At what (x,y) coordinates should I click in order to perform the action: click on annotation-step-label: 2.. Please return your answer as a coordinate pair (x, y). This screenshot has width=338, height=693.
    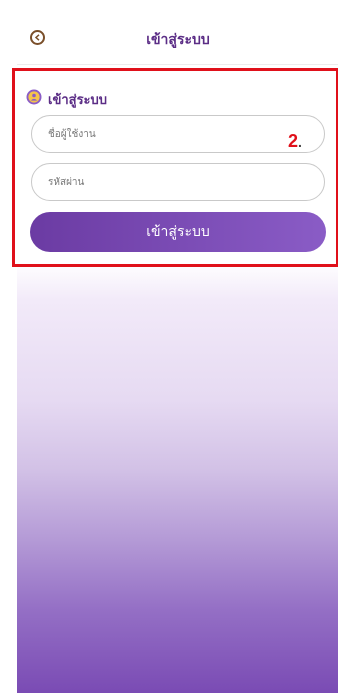
    Looking at the image, I should click on (295, 141).